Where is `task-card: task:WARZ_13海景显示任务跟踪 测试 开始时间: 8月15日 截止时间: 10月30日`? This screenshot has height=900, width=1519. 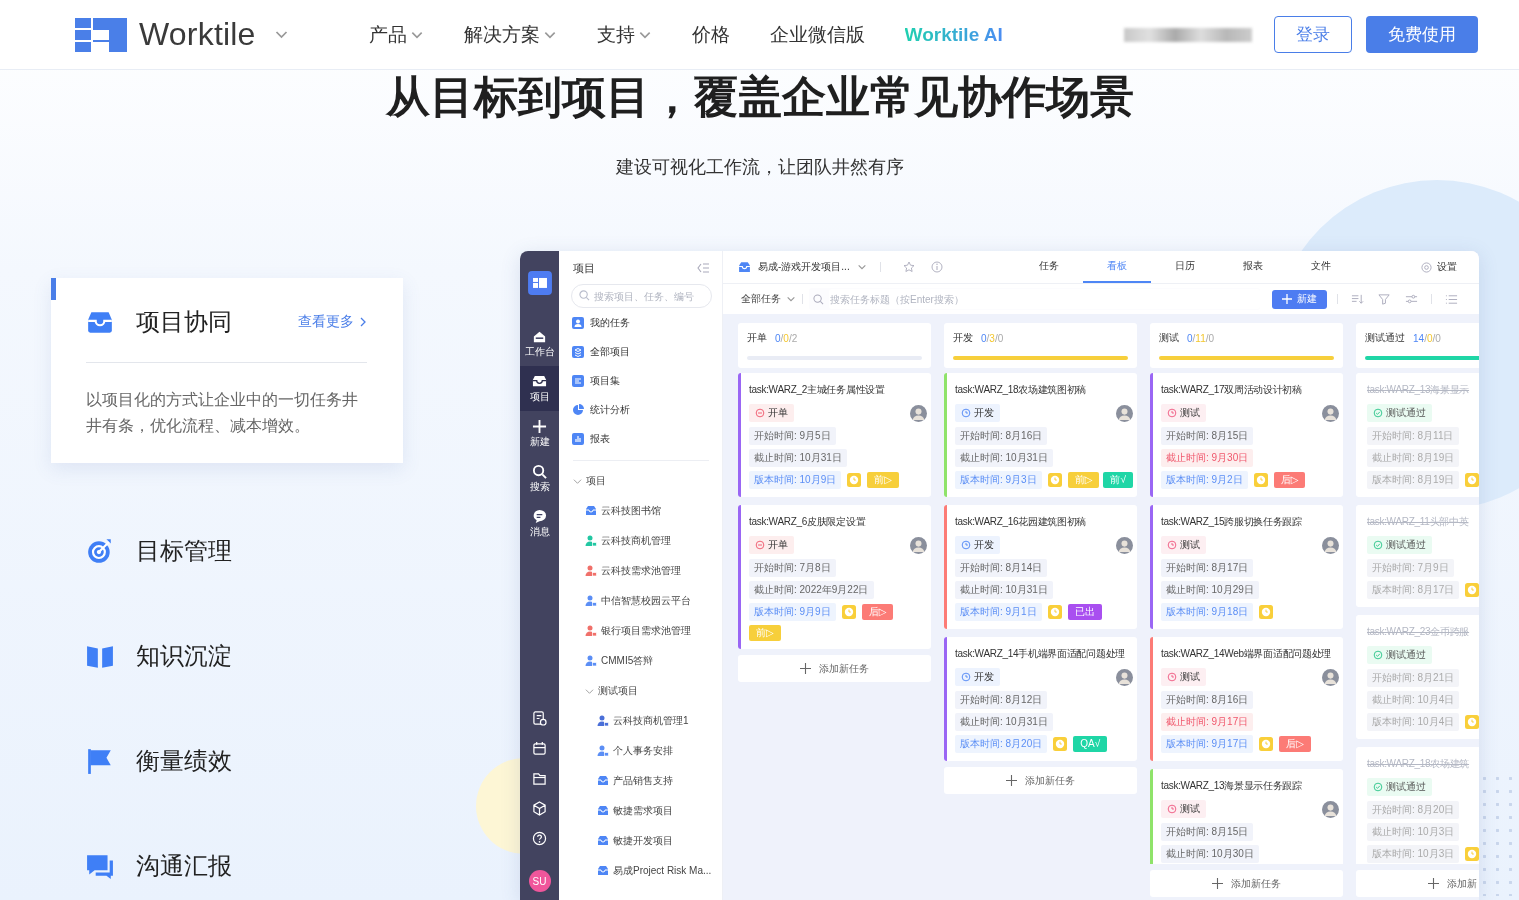
task-card: task:WARZ_13海景显示任务跟踪 测试 开始时间: 8月15日 截止时间: 10月30日 is located at coordinates (1246, 816).